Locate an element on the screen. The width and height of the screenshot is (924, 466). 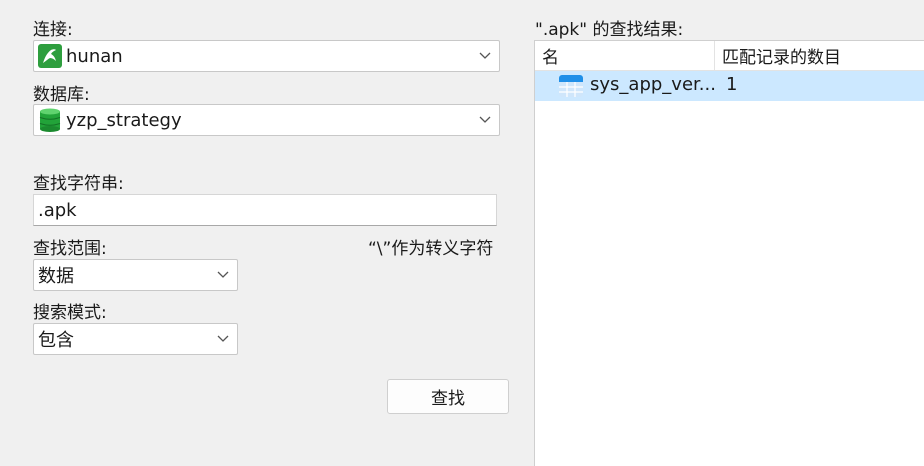
mode-value: 包含 is located at coordinates (56, 340).